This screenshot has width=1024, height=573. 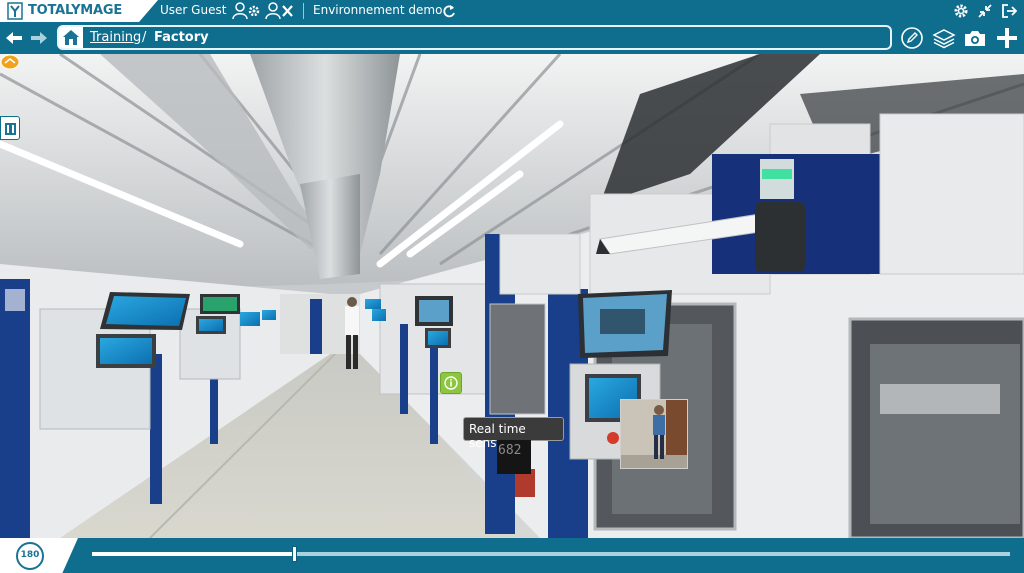 I want to click on environment-label: Environnement demo, so click(x=378, y=10).